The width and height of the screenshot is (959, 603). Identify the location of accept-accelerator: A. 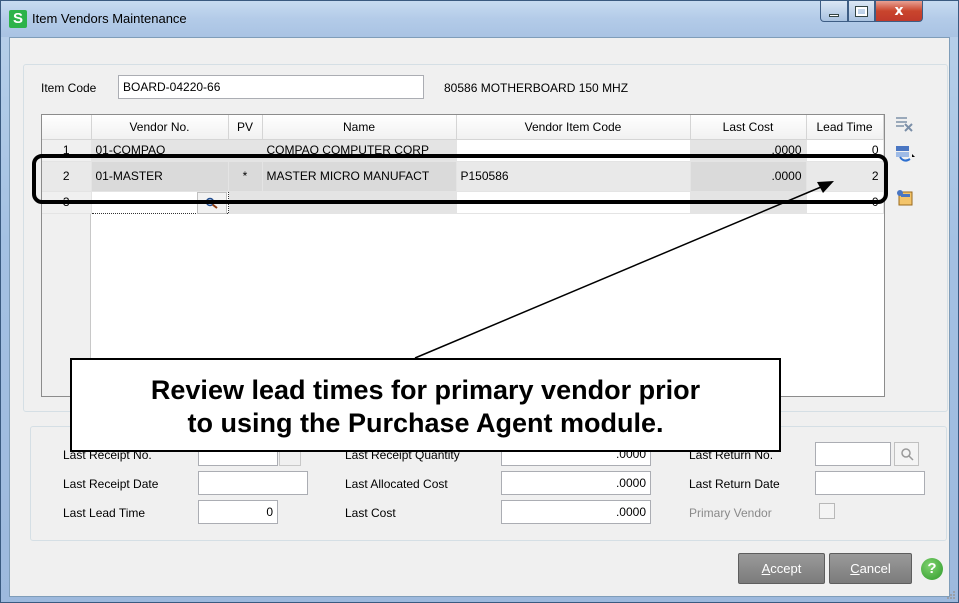
(766, 568).